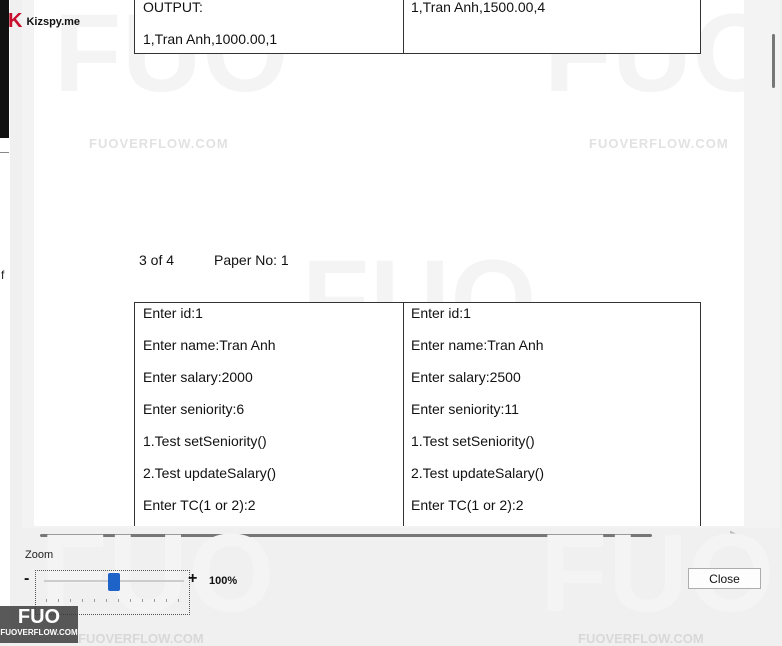 The height and width of the screenshot is (646, 782). I want to click on background-app-text-fragment: f, so click(3, 275).